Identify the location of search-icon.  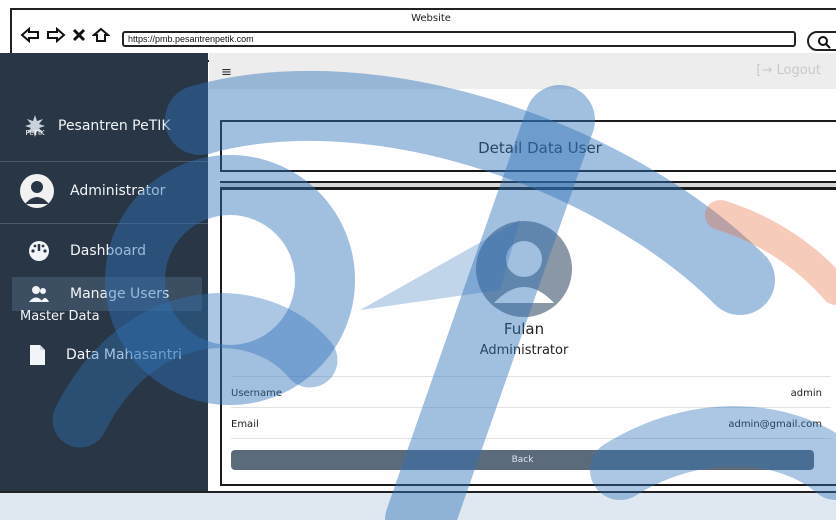
(824, 42).